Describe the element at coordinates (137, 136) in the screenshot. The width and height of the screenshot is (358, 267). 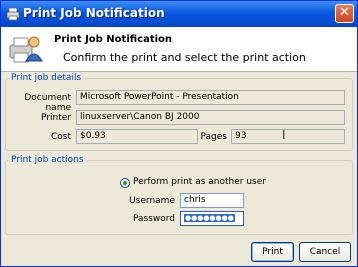
I see `cost-field: $0.93` at that location.